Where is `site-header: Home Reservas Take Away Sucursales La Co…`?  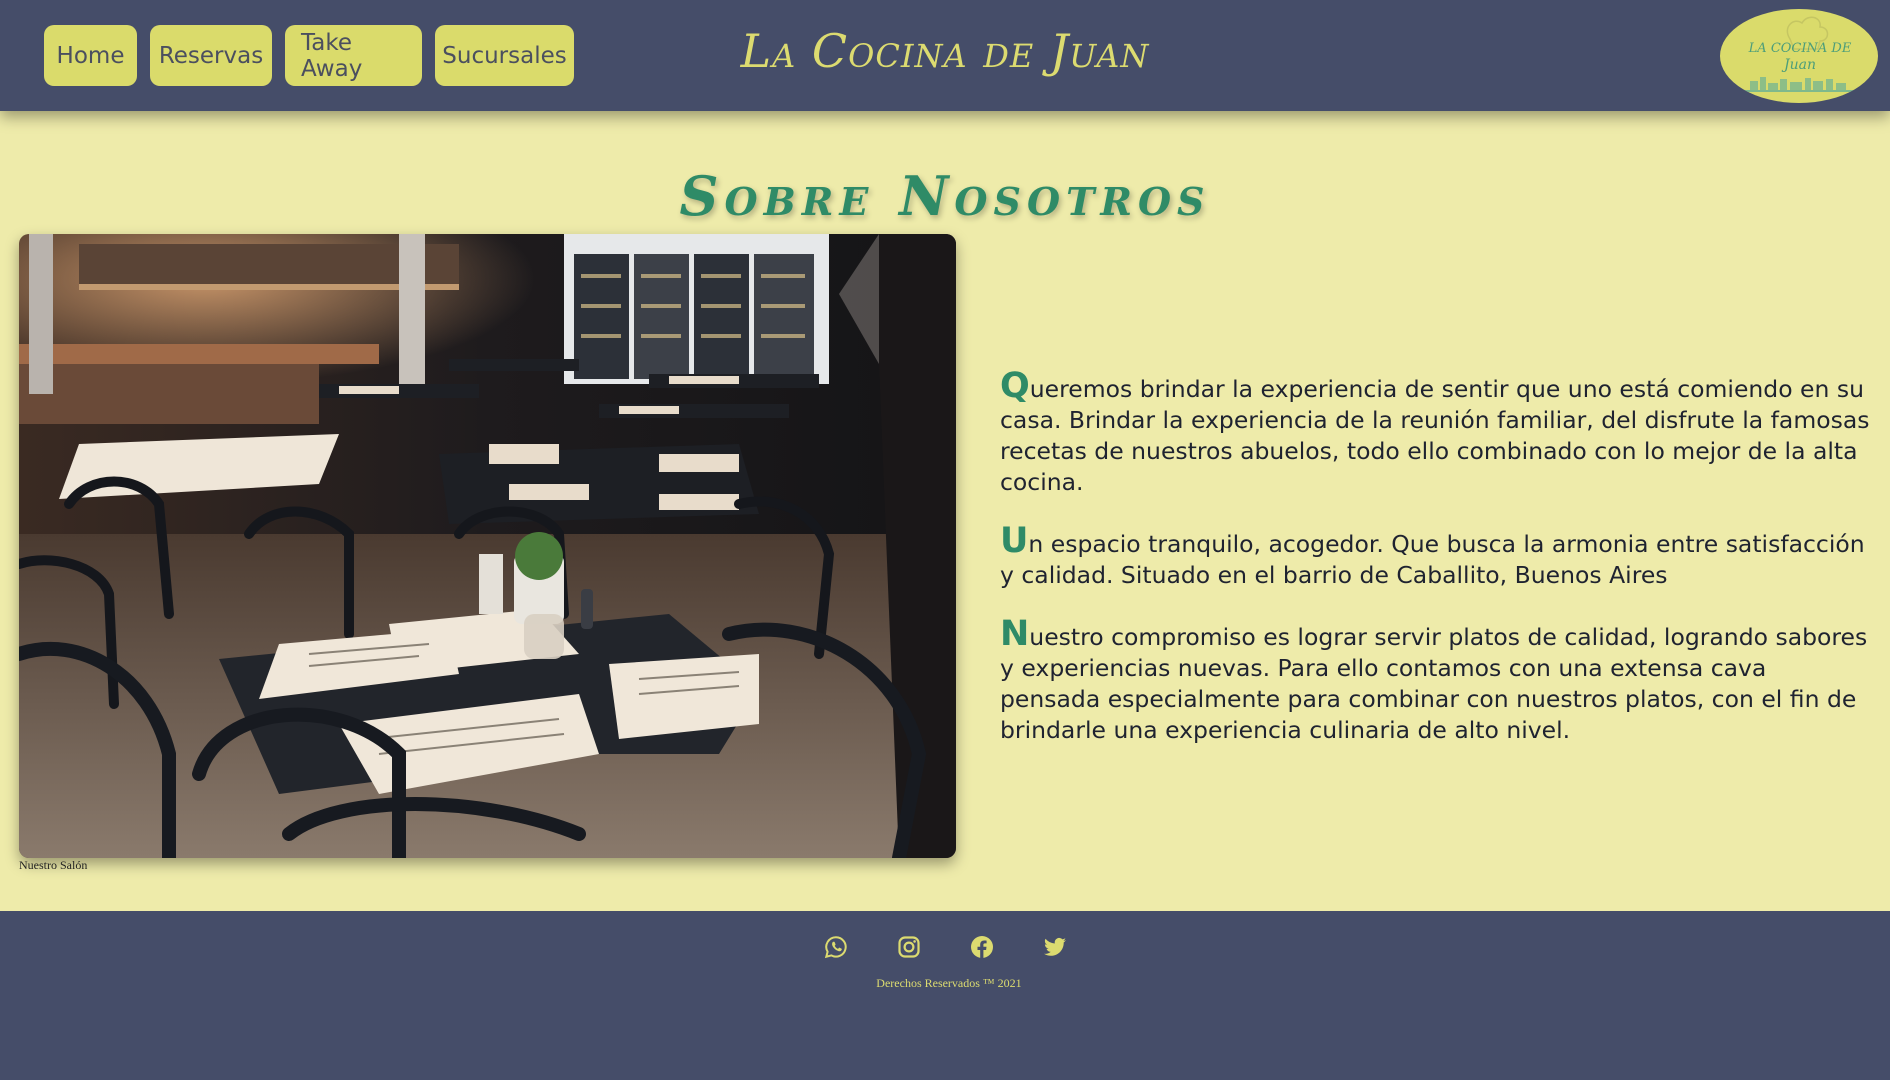 site-header: Home Reservas Take Away Sucursales La Co… is located at coordinates (945, 55).